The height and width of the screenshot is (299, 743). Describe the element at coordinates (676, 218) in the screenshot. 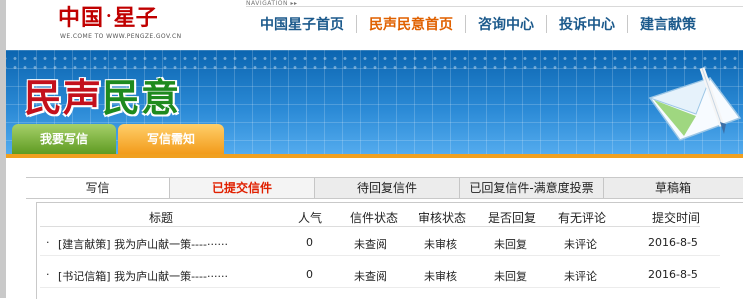

I see `header-submit-time: 提交时间` at that location.